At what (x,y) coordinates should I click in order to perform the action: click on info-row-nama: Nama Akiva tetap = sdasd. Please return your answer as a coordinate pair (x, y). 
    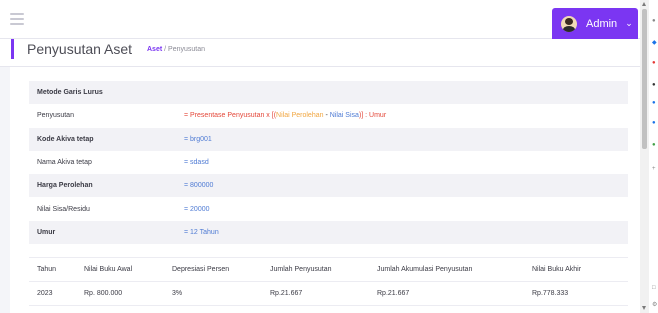
    Looking at the image, I should click on (328, 162).